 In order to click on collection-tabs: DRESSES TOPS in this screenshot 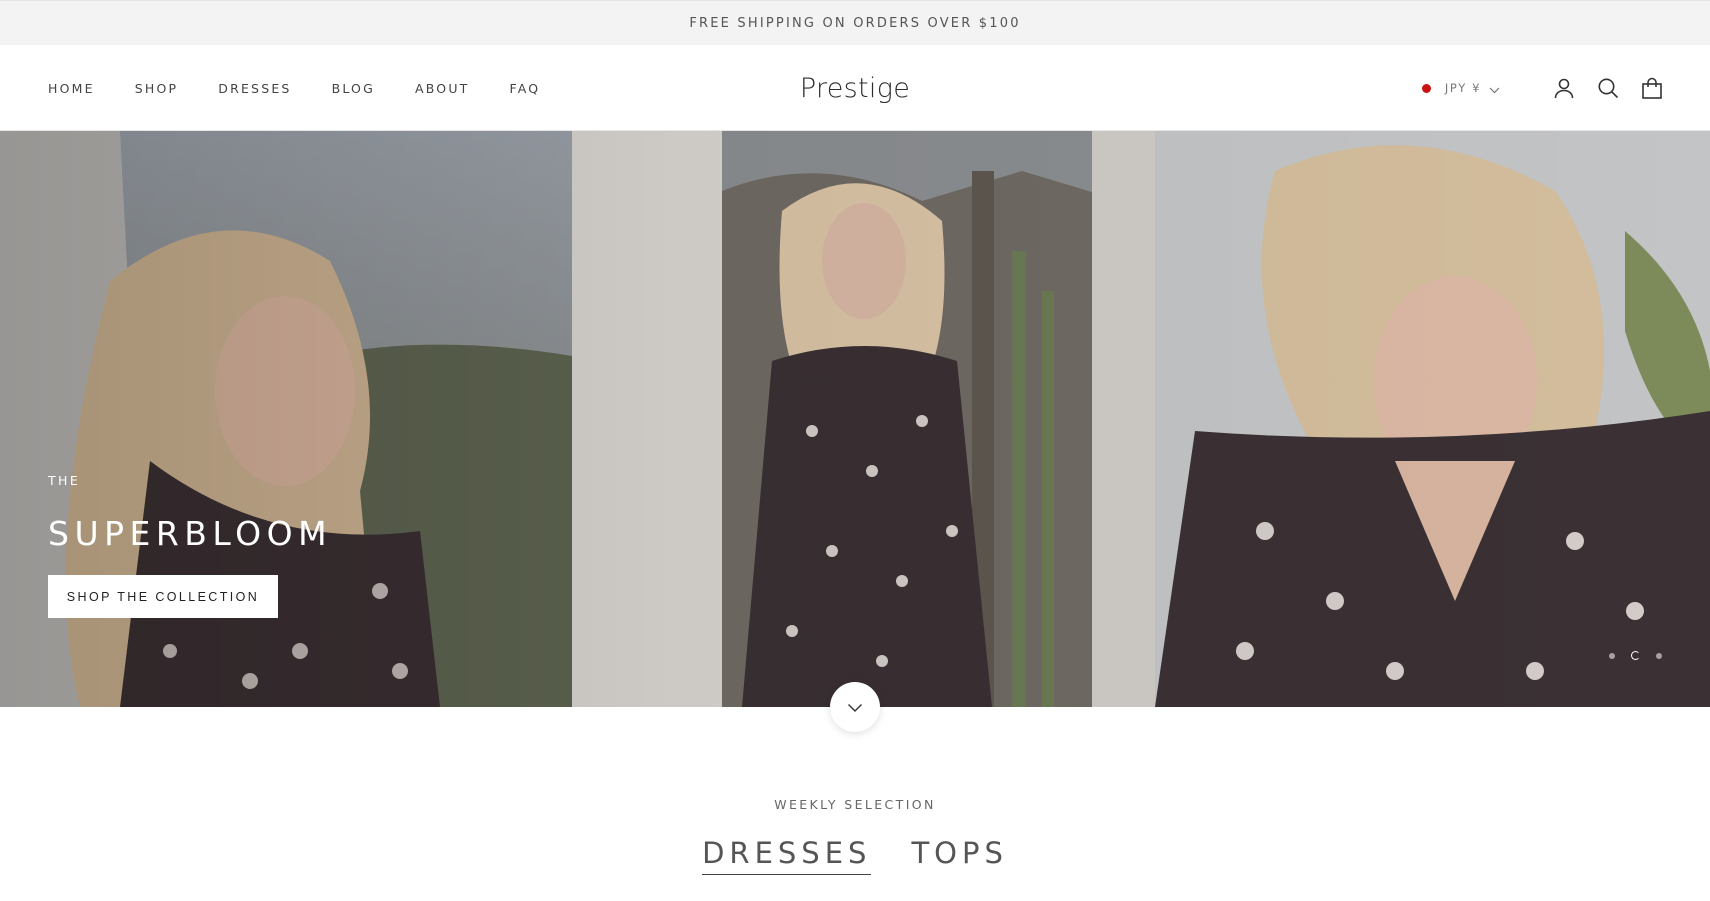, I will do `click(855, 855)`.